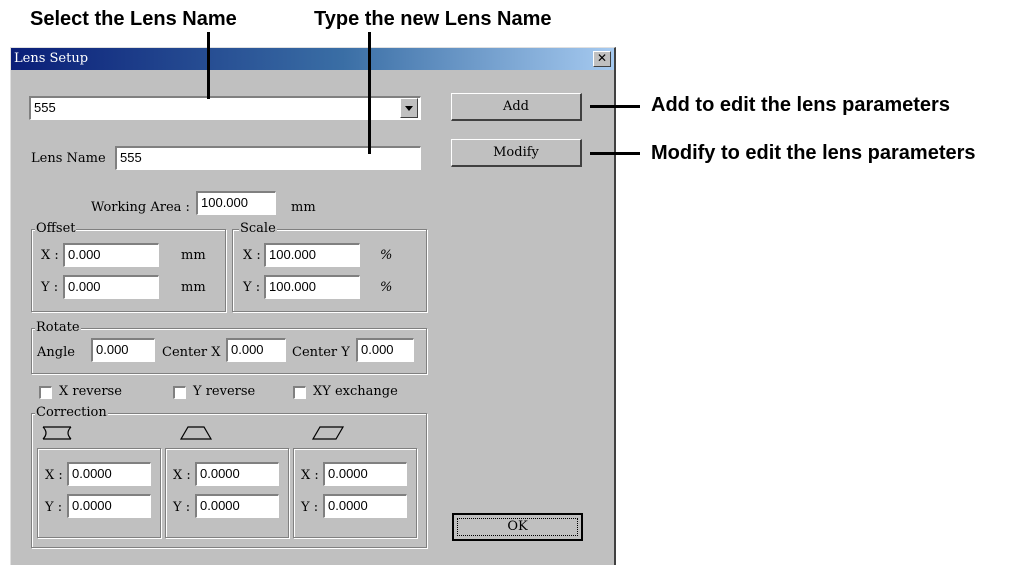 This screenshot has width=1035, height=565. Describe the element at coordinates (45, 107) in the screenshot. I see `lens-select-value: 555` at that location.